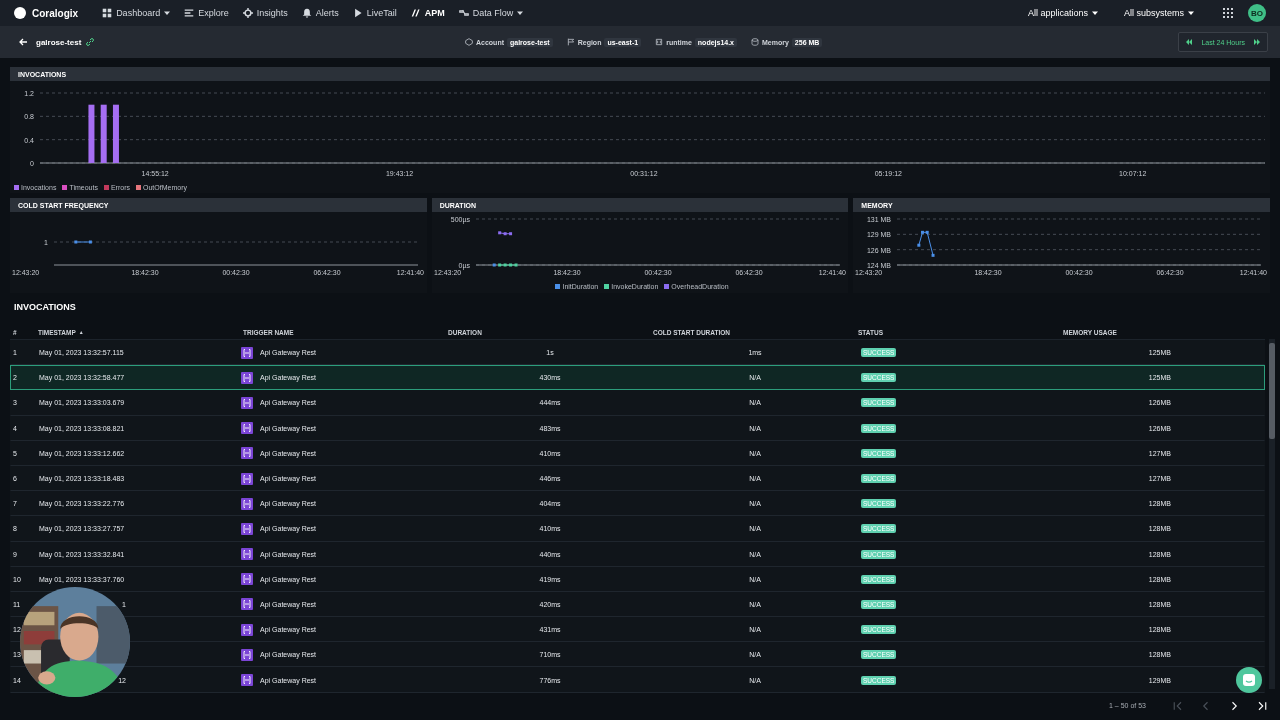 This screenshot has width=1280, height=720. What do you see at coordinates (415, 13) in the screenshot?
I see `slash-icon` at bounding box center [415, 13].